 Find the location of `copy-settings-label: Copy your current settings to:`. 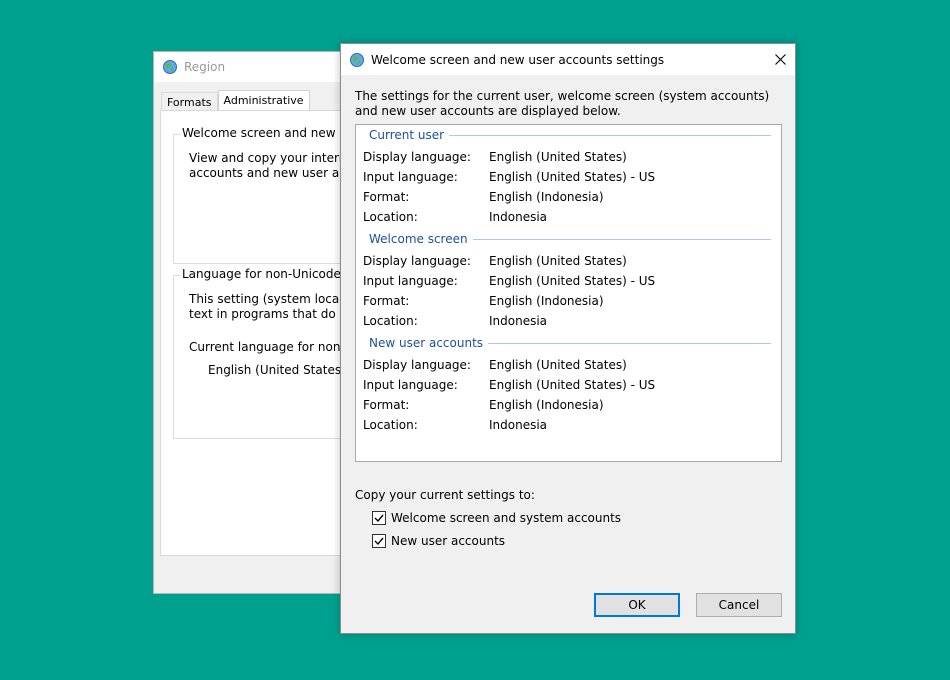

copy-settings-label: Copy your current settings to: is located at coordinates (445, 495).